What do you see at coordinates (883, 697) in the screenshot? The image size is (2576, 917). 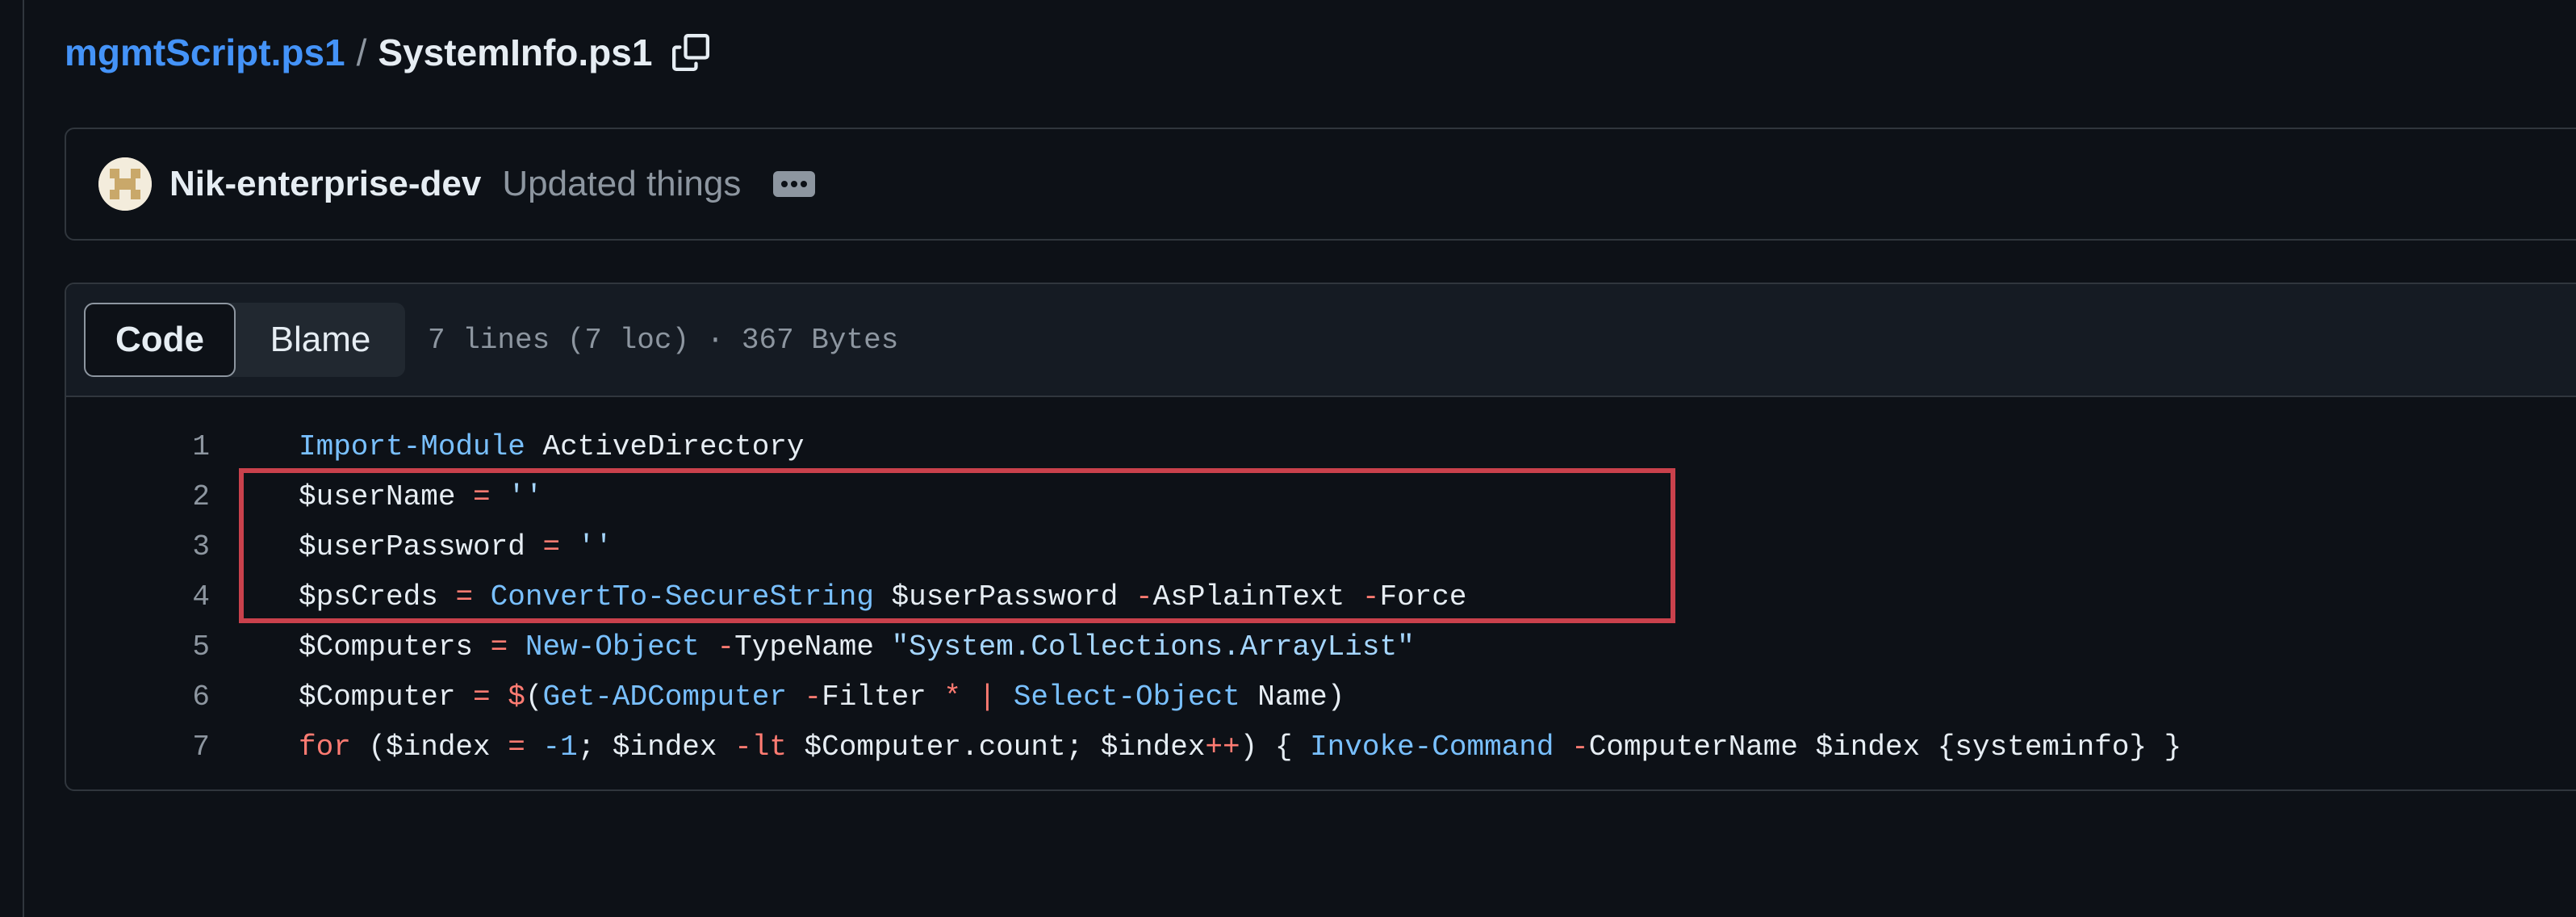 I see `code-token: Filter` at bounding box center [883, 697].